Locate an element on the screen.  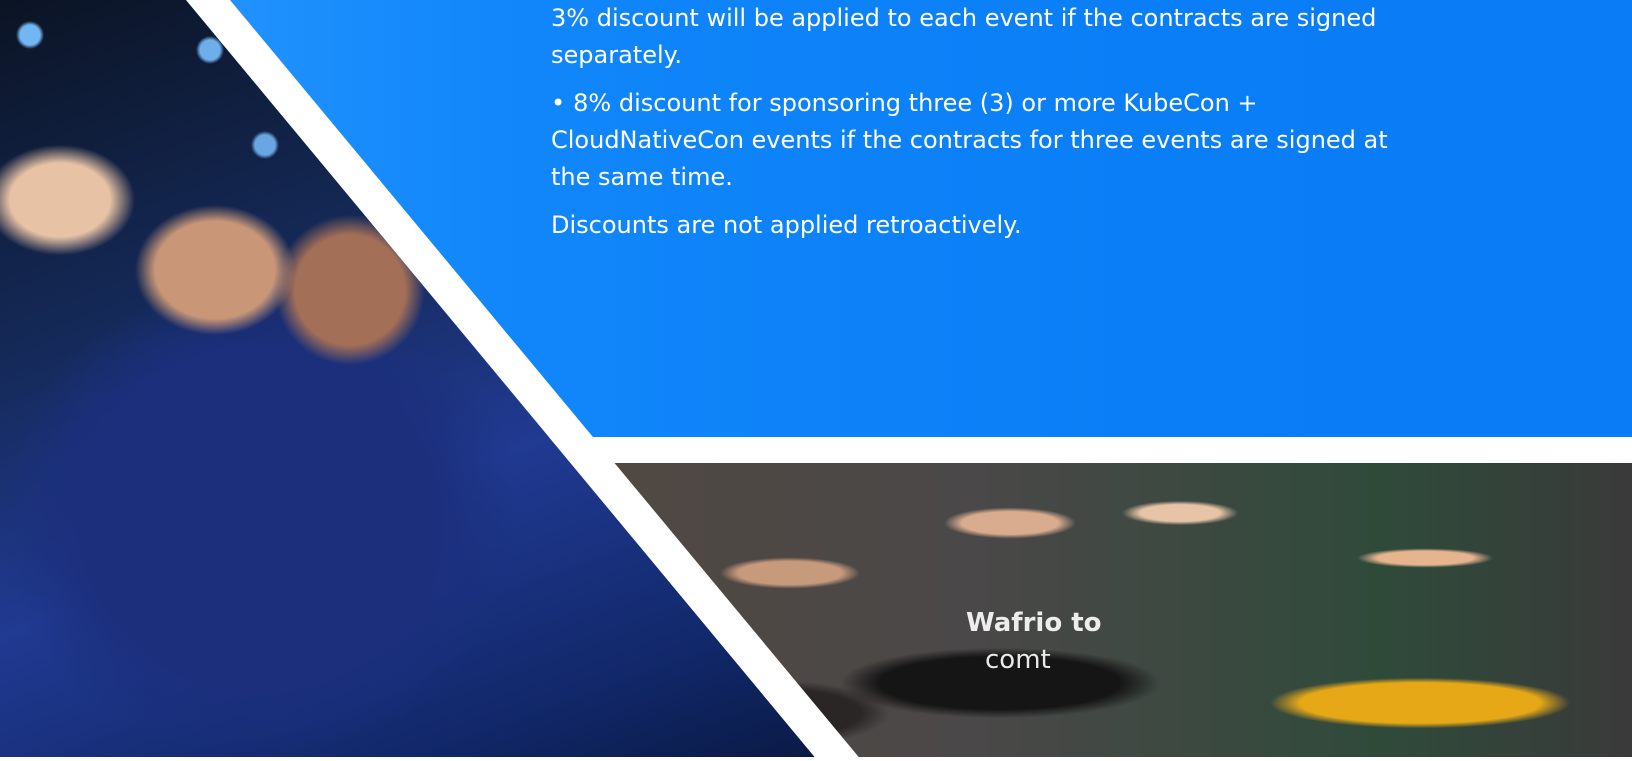
shirt-text: Wafrio to is located at coordinates (1034, 623).